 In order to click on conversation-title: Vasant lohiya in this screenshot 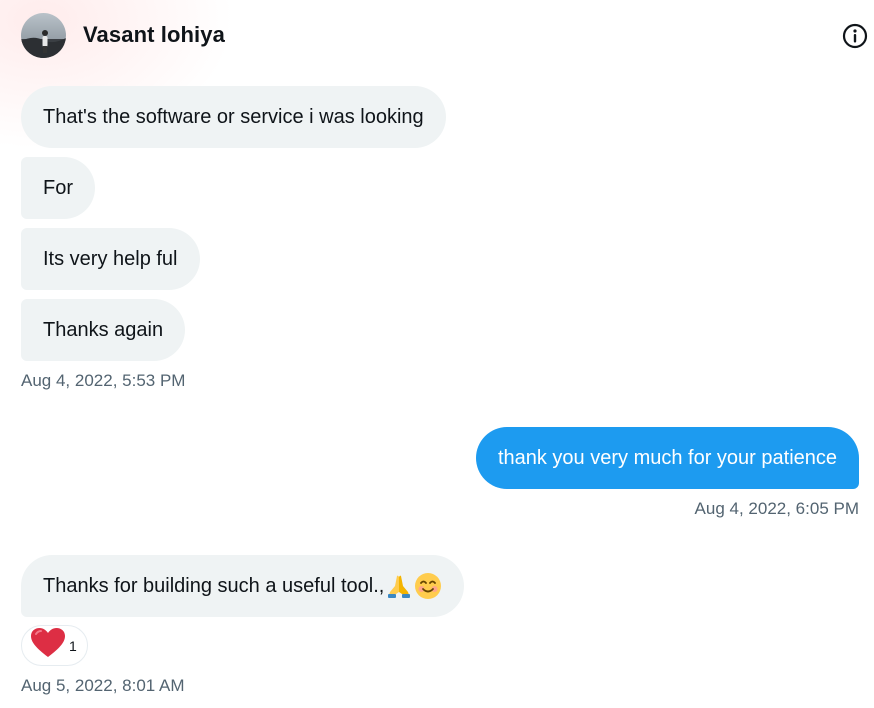, I will do `click(154, 35)`.